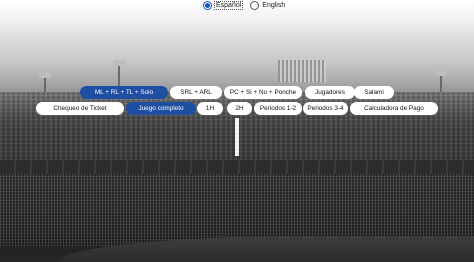 This screenshot has width=474, height=262. I want to click on tab-srl-arl: SRL + ARL, so click(196, 92).